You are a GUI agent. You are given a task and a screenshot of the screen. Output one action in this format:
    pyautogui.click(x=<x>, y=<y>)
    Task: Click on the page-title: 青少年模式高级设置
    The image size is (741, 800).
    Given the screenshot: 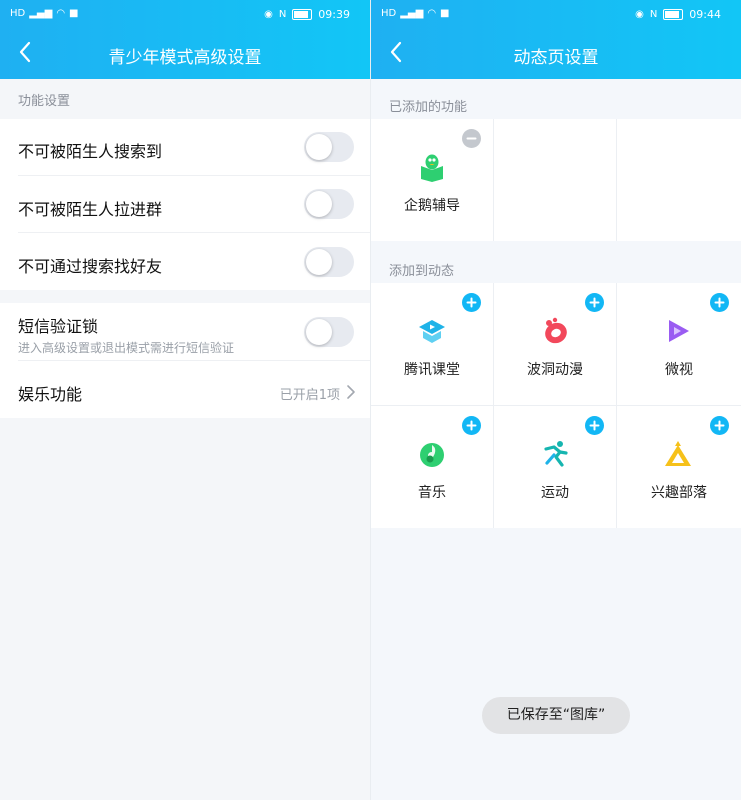 What is the action you would take?
    pyautogui.click(x=185, y=58)
    